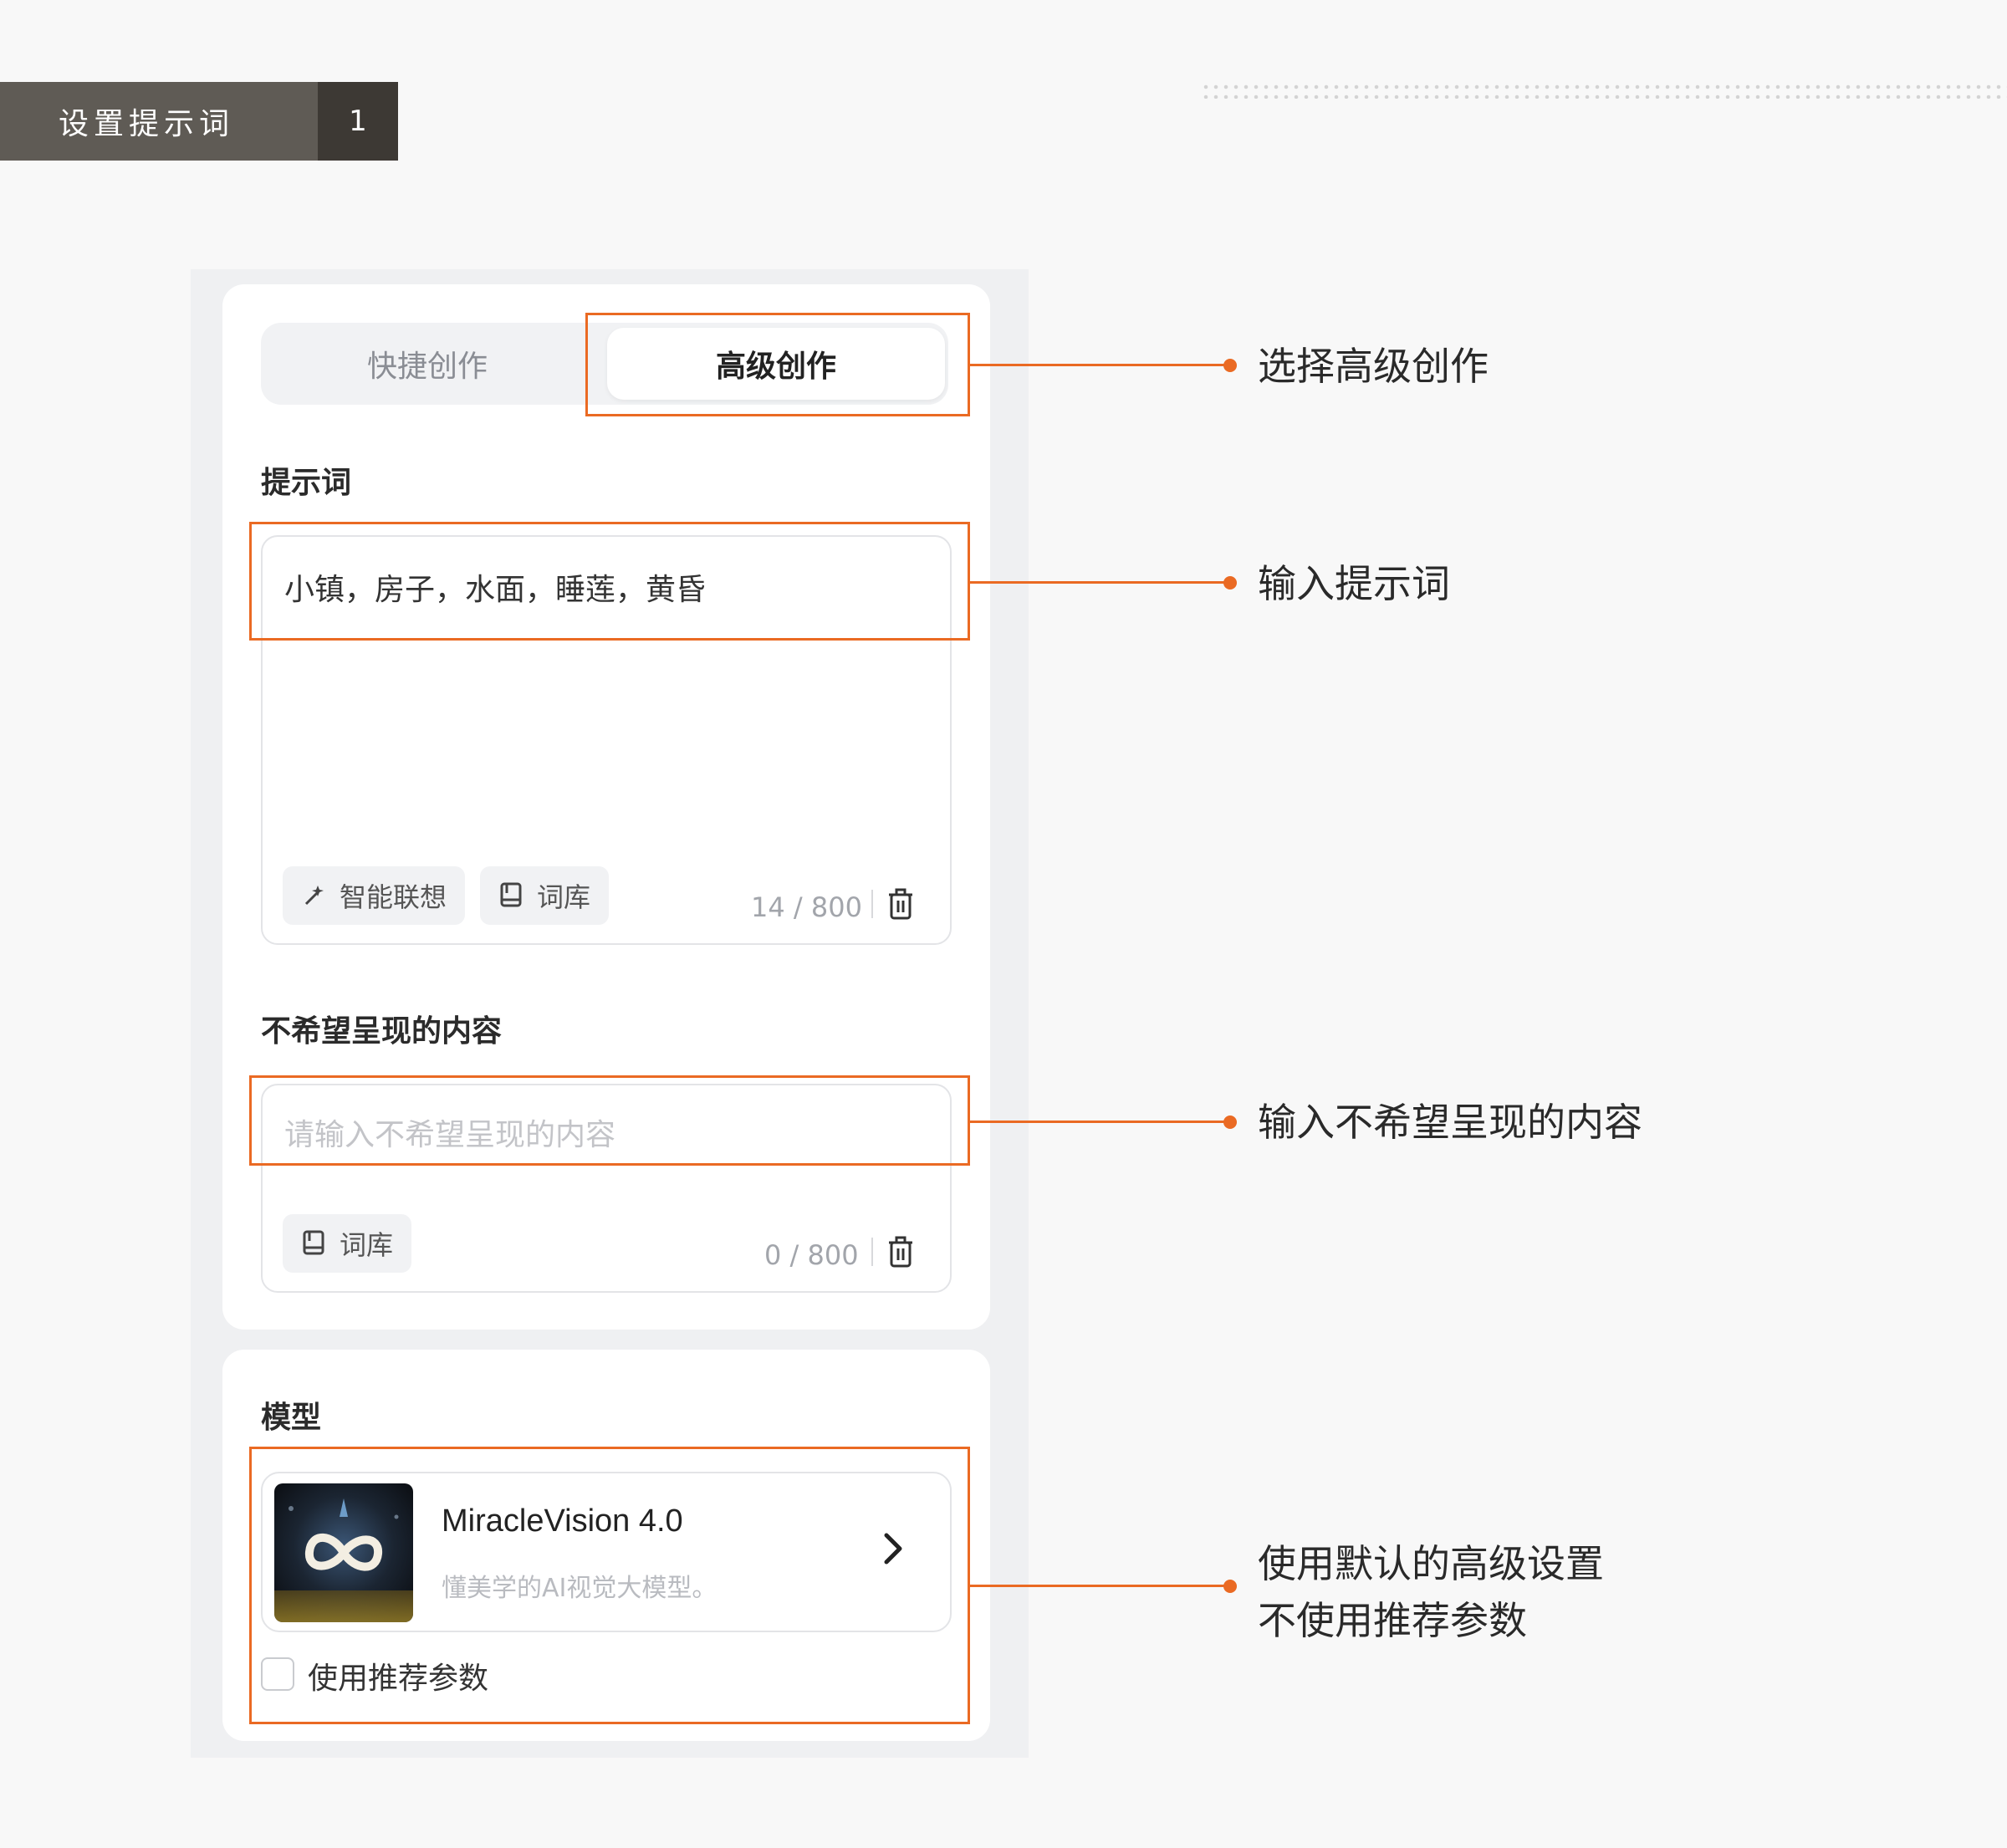  I want to click on annotation-default-settings-line2: 不使用推荐参数, so click(1392, 1620).